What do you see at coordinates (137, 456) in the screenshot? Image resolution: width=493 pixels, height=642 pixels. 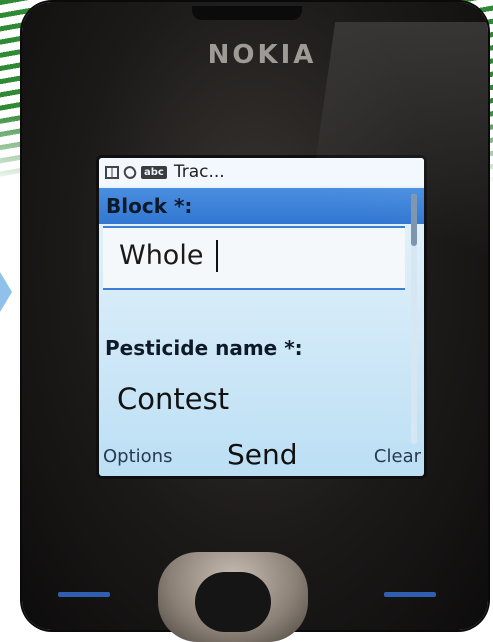 I see `options-softkey: Options` at bounding box center [137, 456].